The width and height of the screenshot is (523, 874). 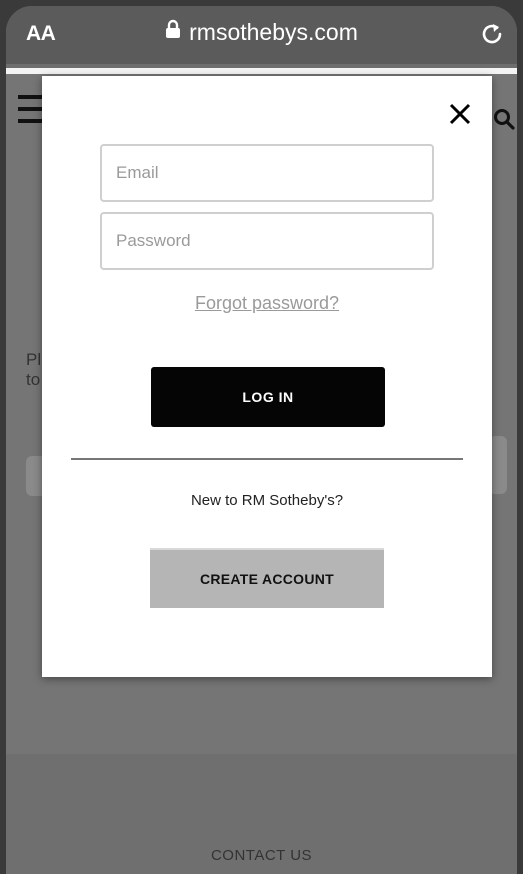 What do you see at coordinates (267, 578) in the screenshot?
I see `create-account-button: CREATE ACCOUNT` at bounding box center [267, 578].